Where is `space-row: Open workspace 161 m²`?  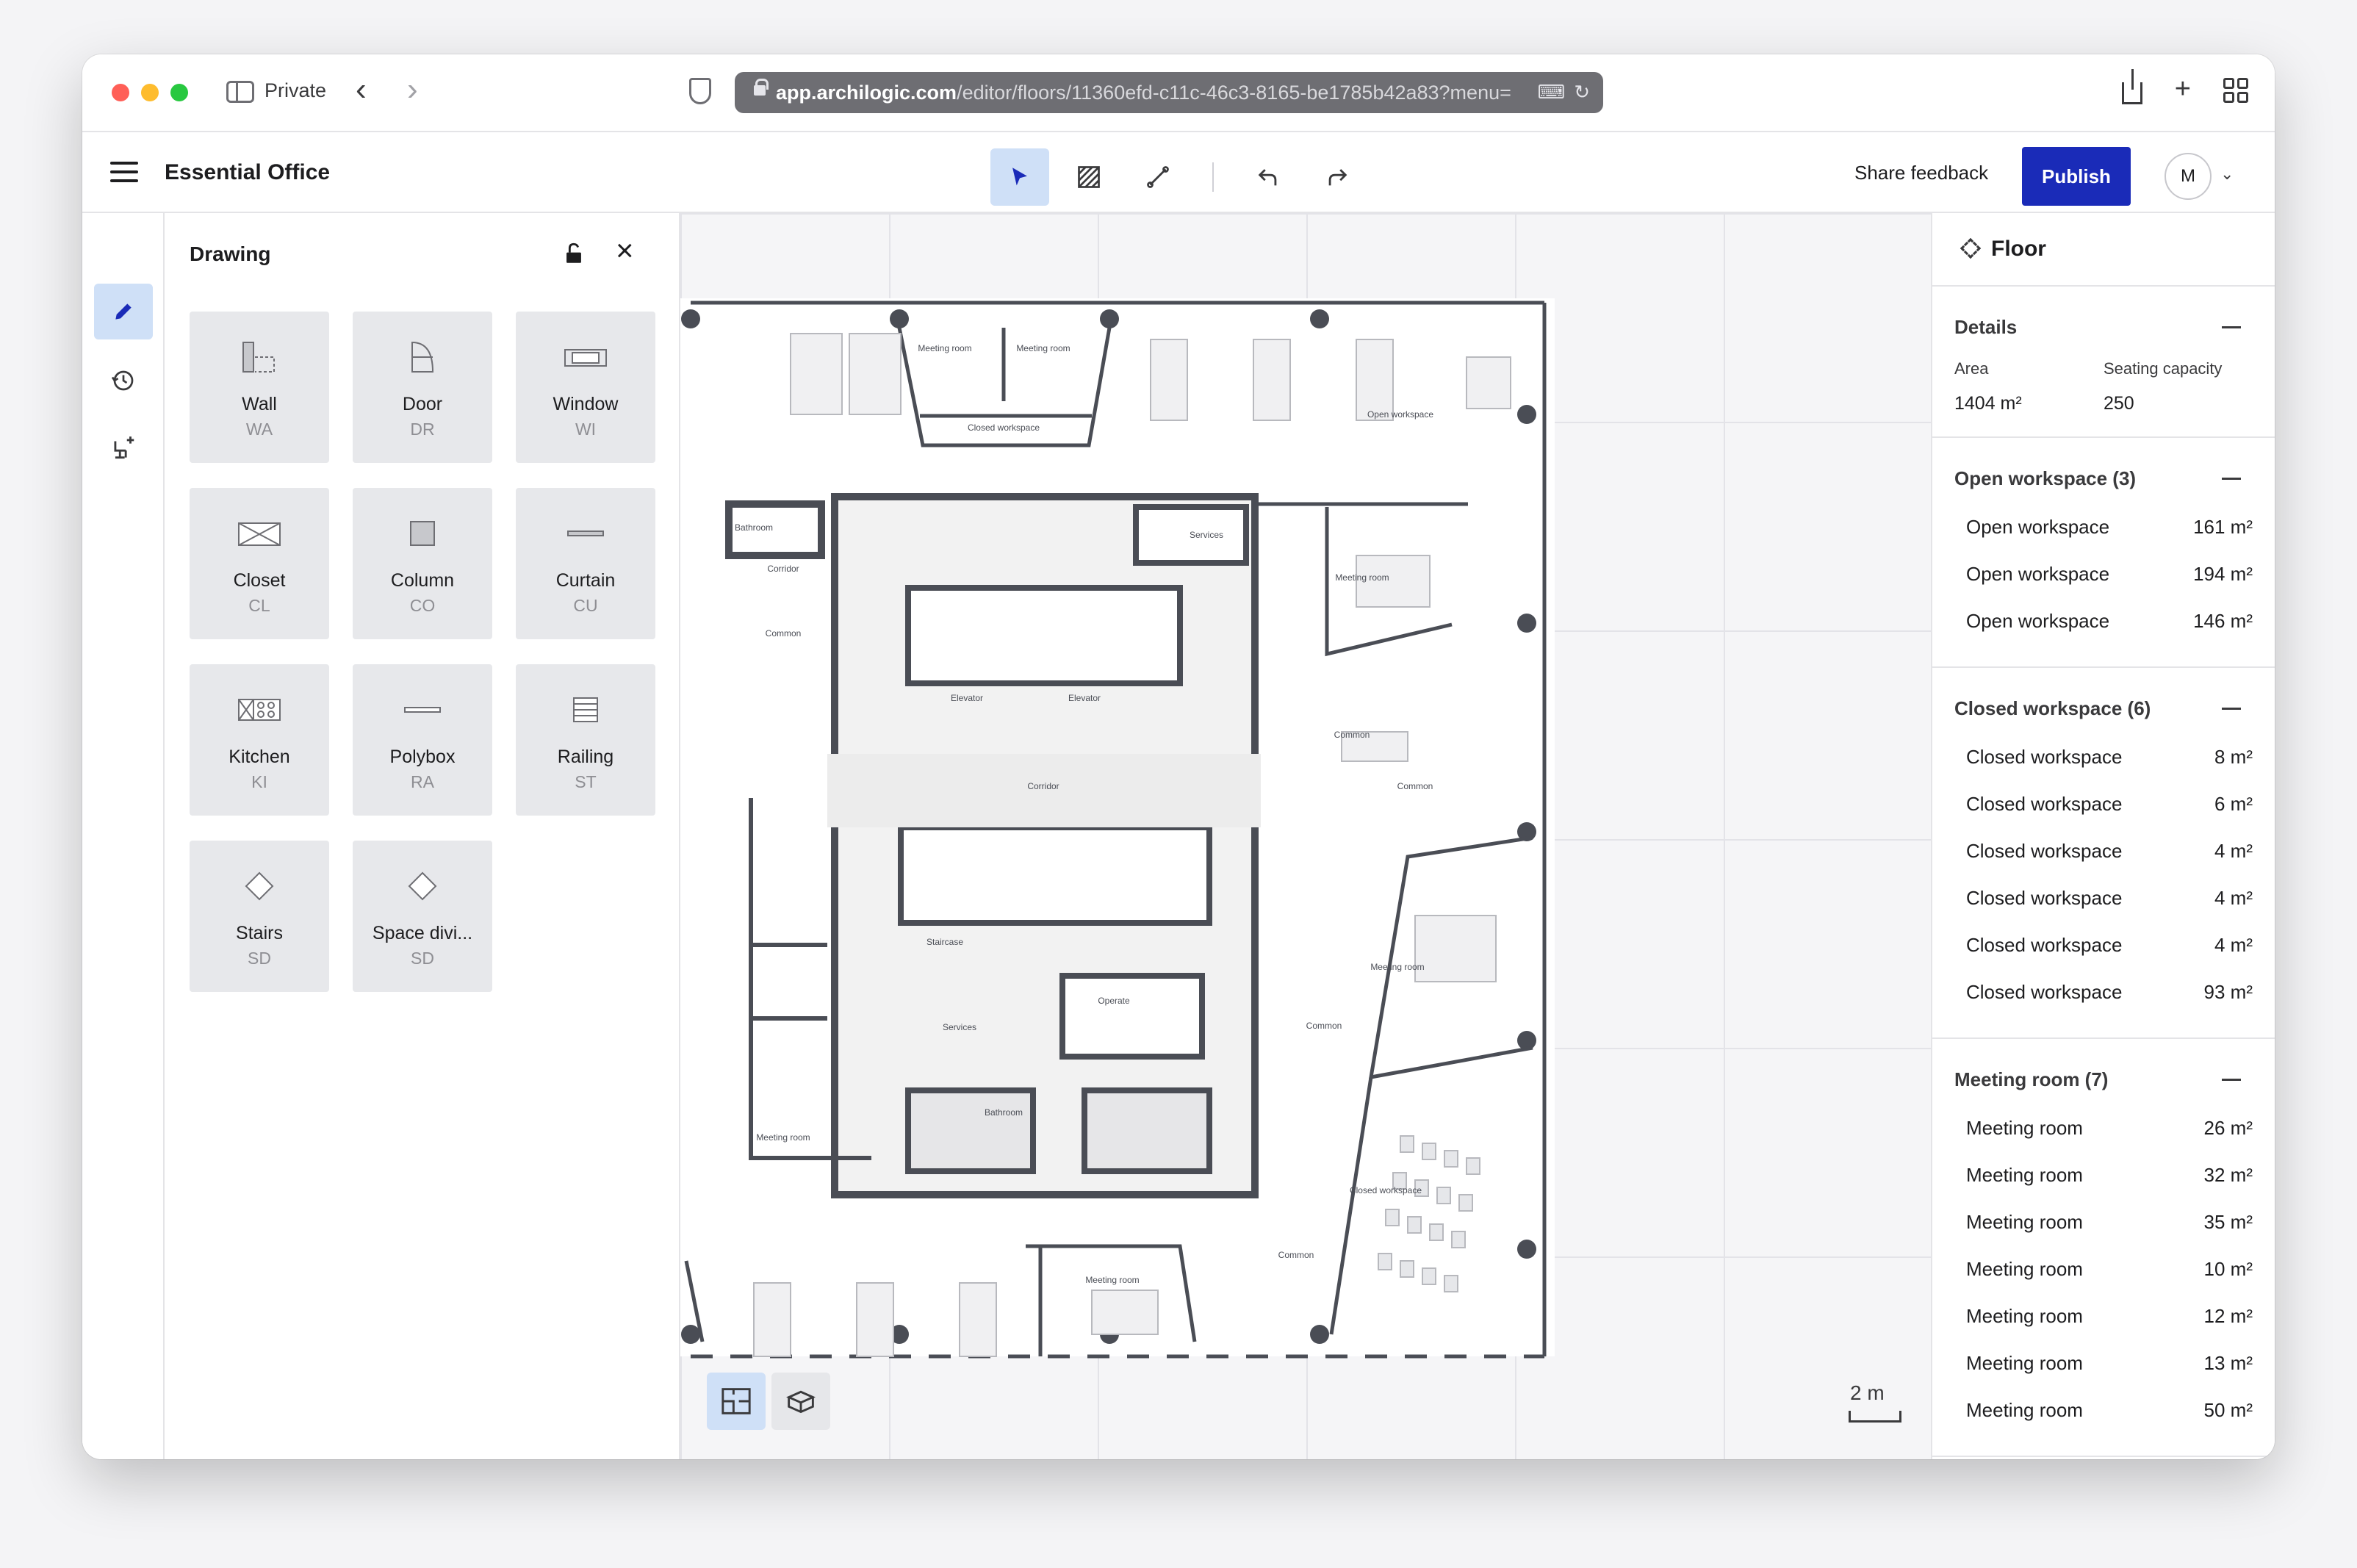 space-row: Open workspace 161 m² is located at coordinates (2103, 527).